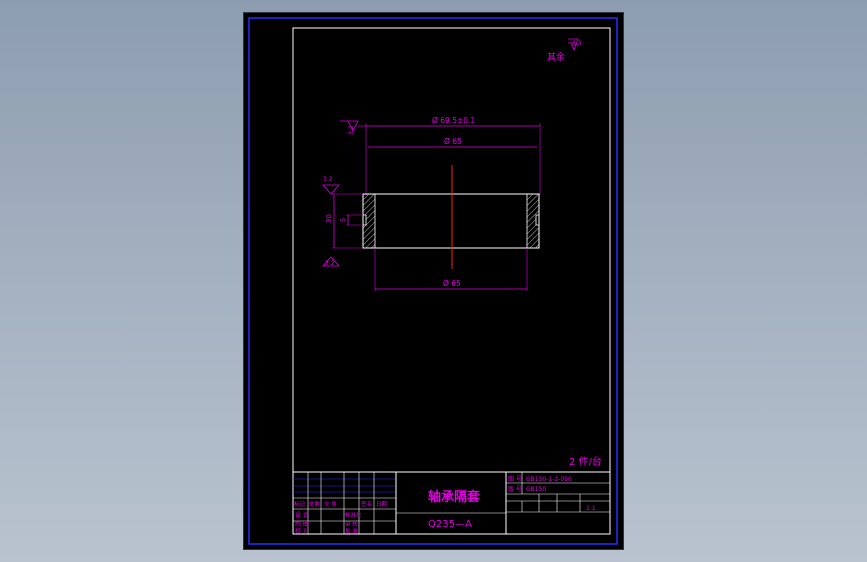 Image resolution: width=867 pixels, height=562 pixels. I want to click on material: Q235—A, so click(450, 524).